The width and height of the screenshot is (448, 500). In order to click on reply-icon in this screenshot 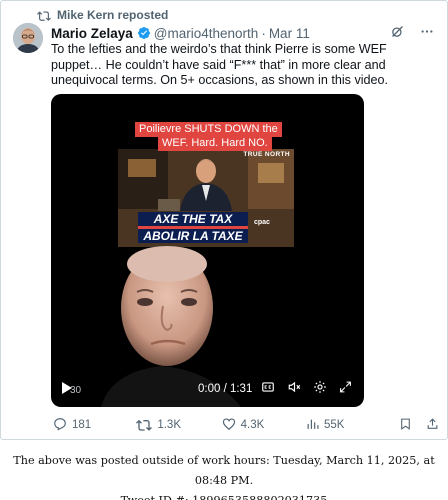, I will do `click(60, 425)`.